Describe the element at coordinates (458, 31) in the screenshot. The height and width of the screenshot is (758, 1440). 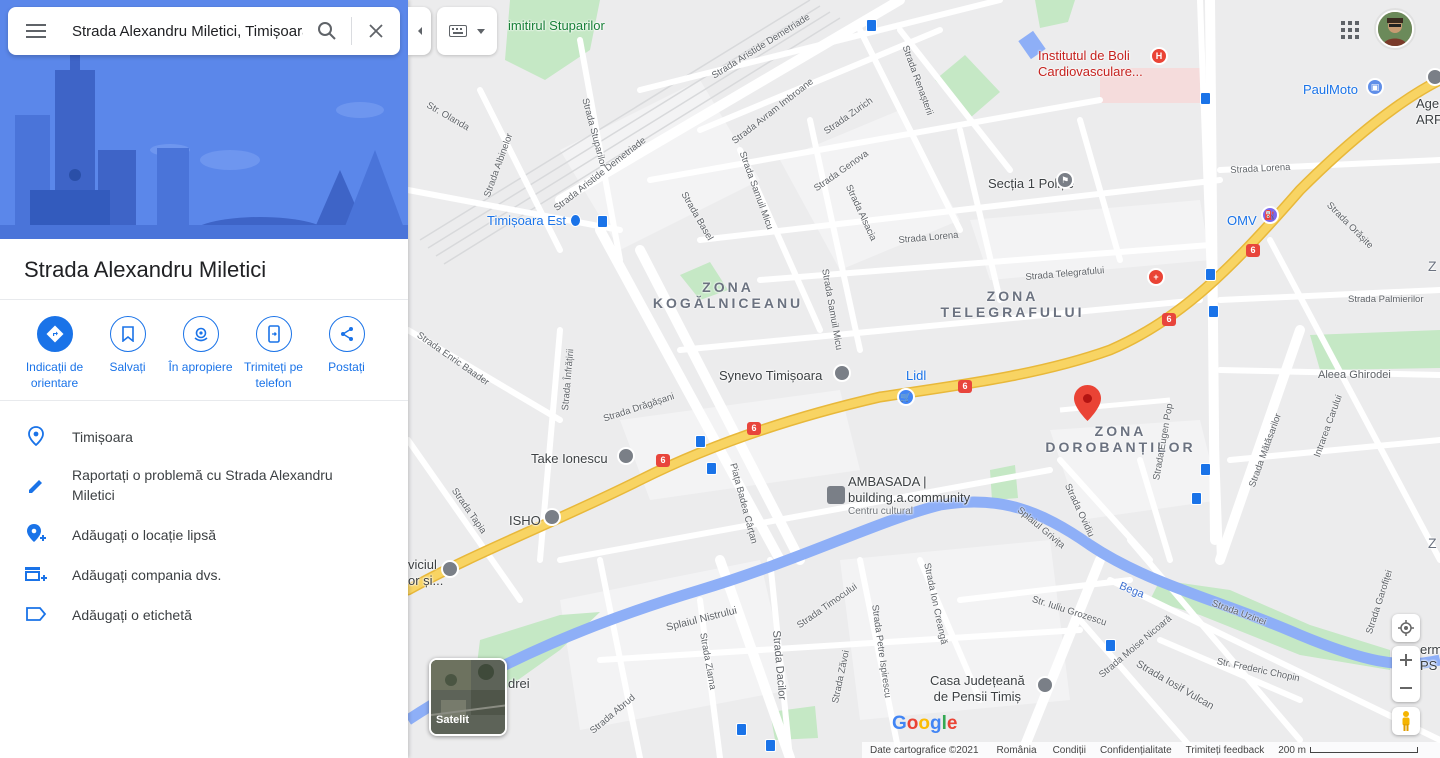
I see `keyboard-icon` at that location.